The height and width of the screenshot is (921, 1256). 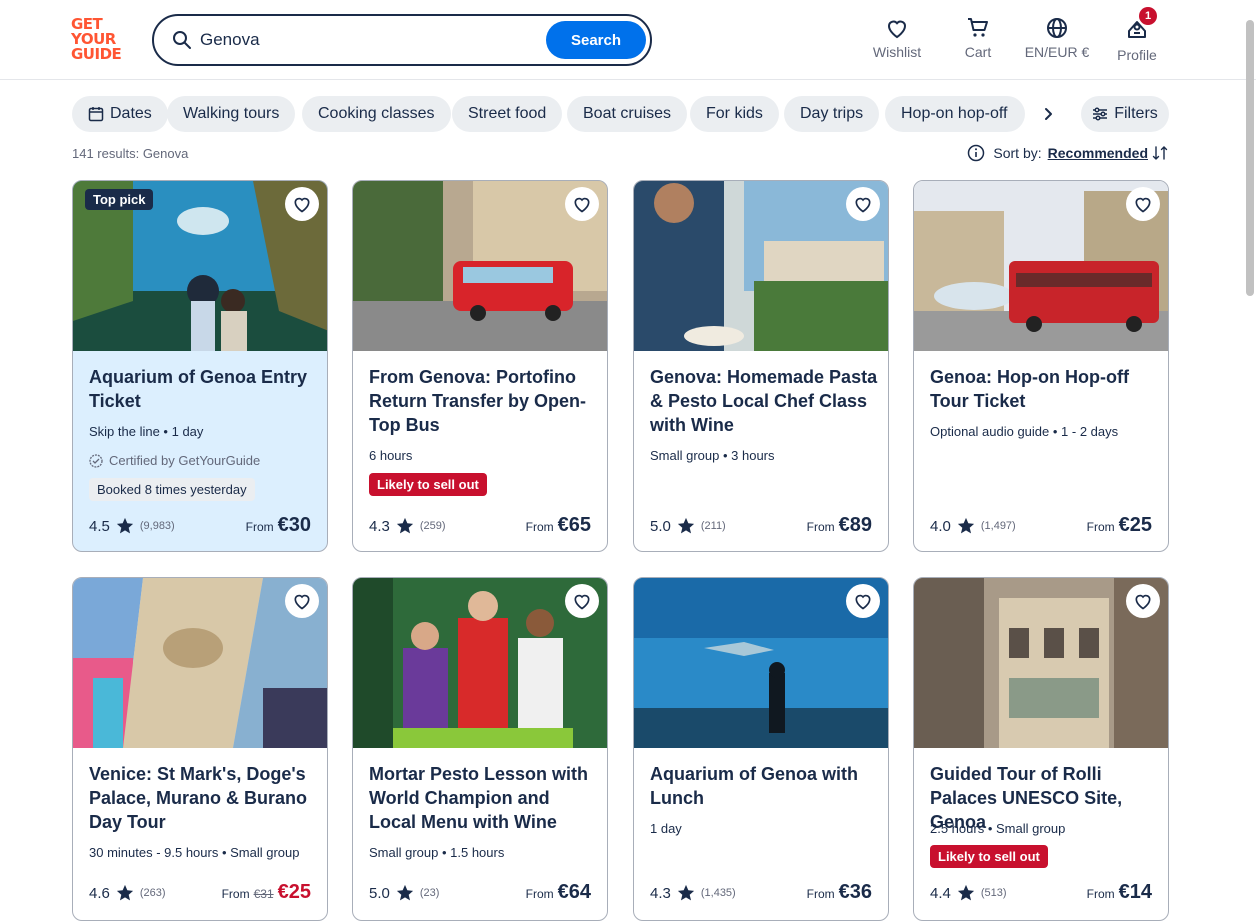 What do you see at coordinates (897, 40) in the screenshot?
I see `nav-wishlist: Wishlist` at bounding box center [897, 40].